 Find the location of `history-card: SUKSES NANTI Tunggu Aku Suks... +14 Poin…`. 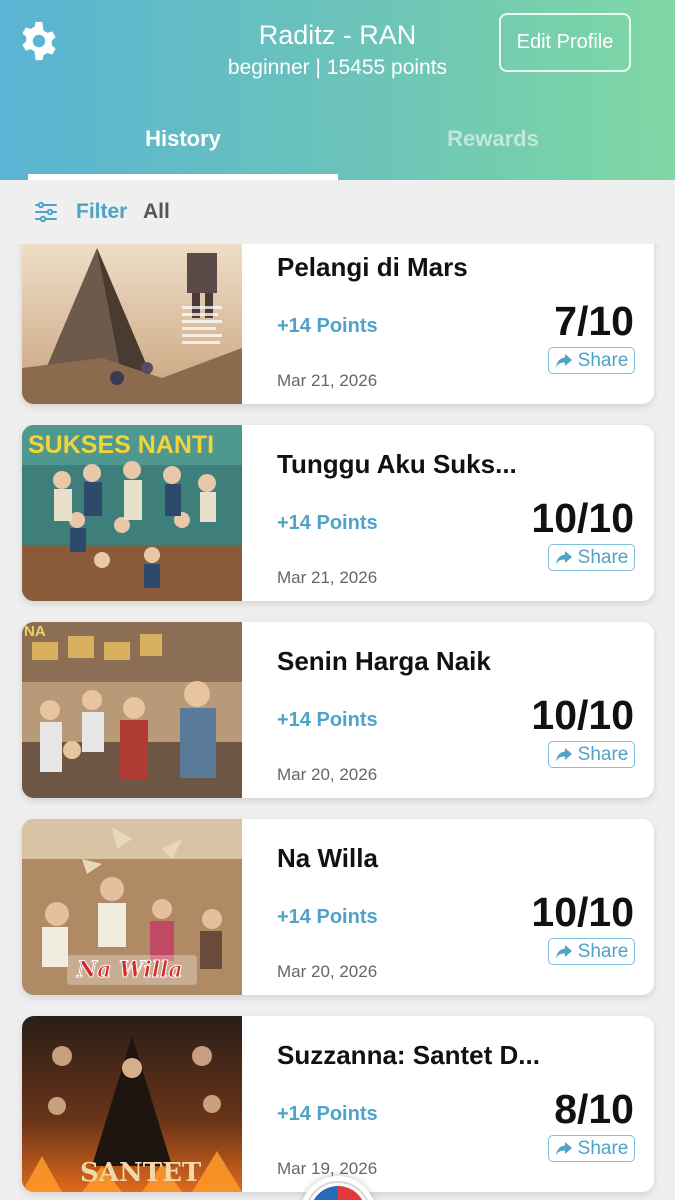

history-card: SUKSES NANTI Tunggu Aku Suks... +14 Poin… is located at coordinates (338, 513).